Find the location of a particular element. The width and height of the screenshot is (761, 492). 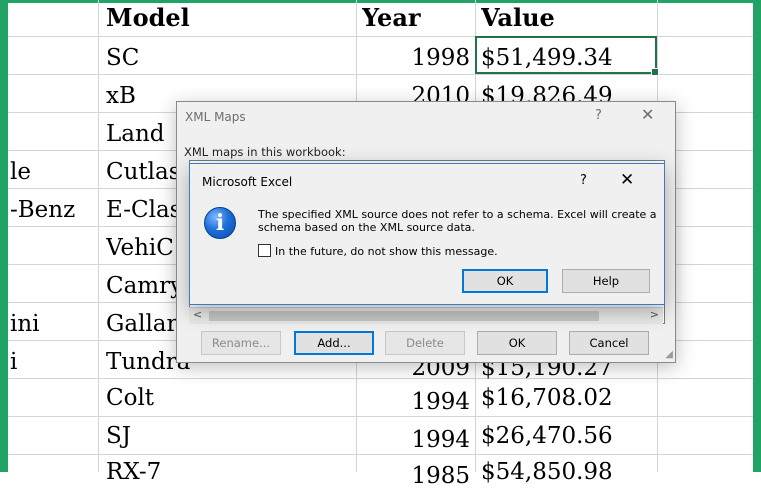

cell-make: i is located at coordinates (53, 362).